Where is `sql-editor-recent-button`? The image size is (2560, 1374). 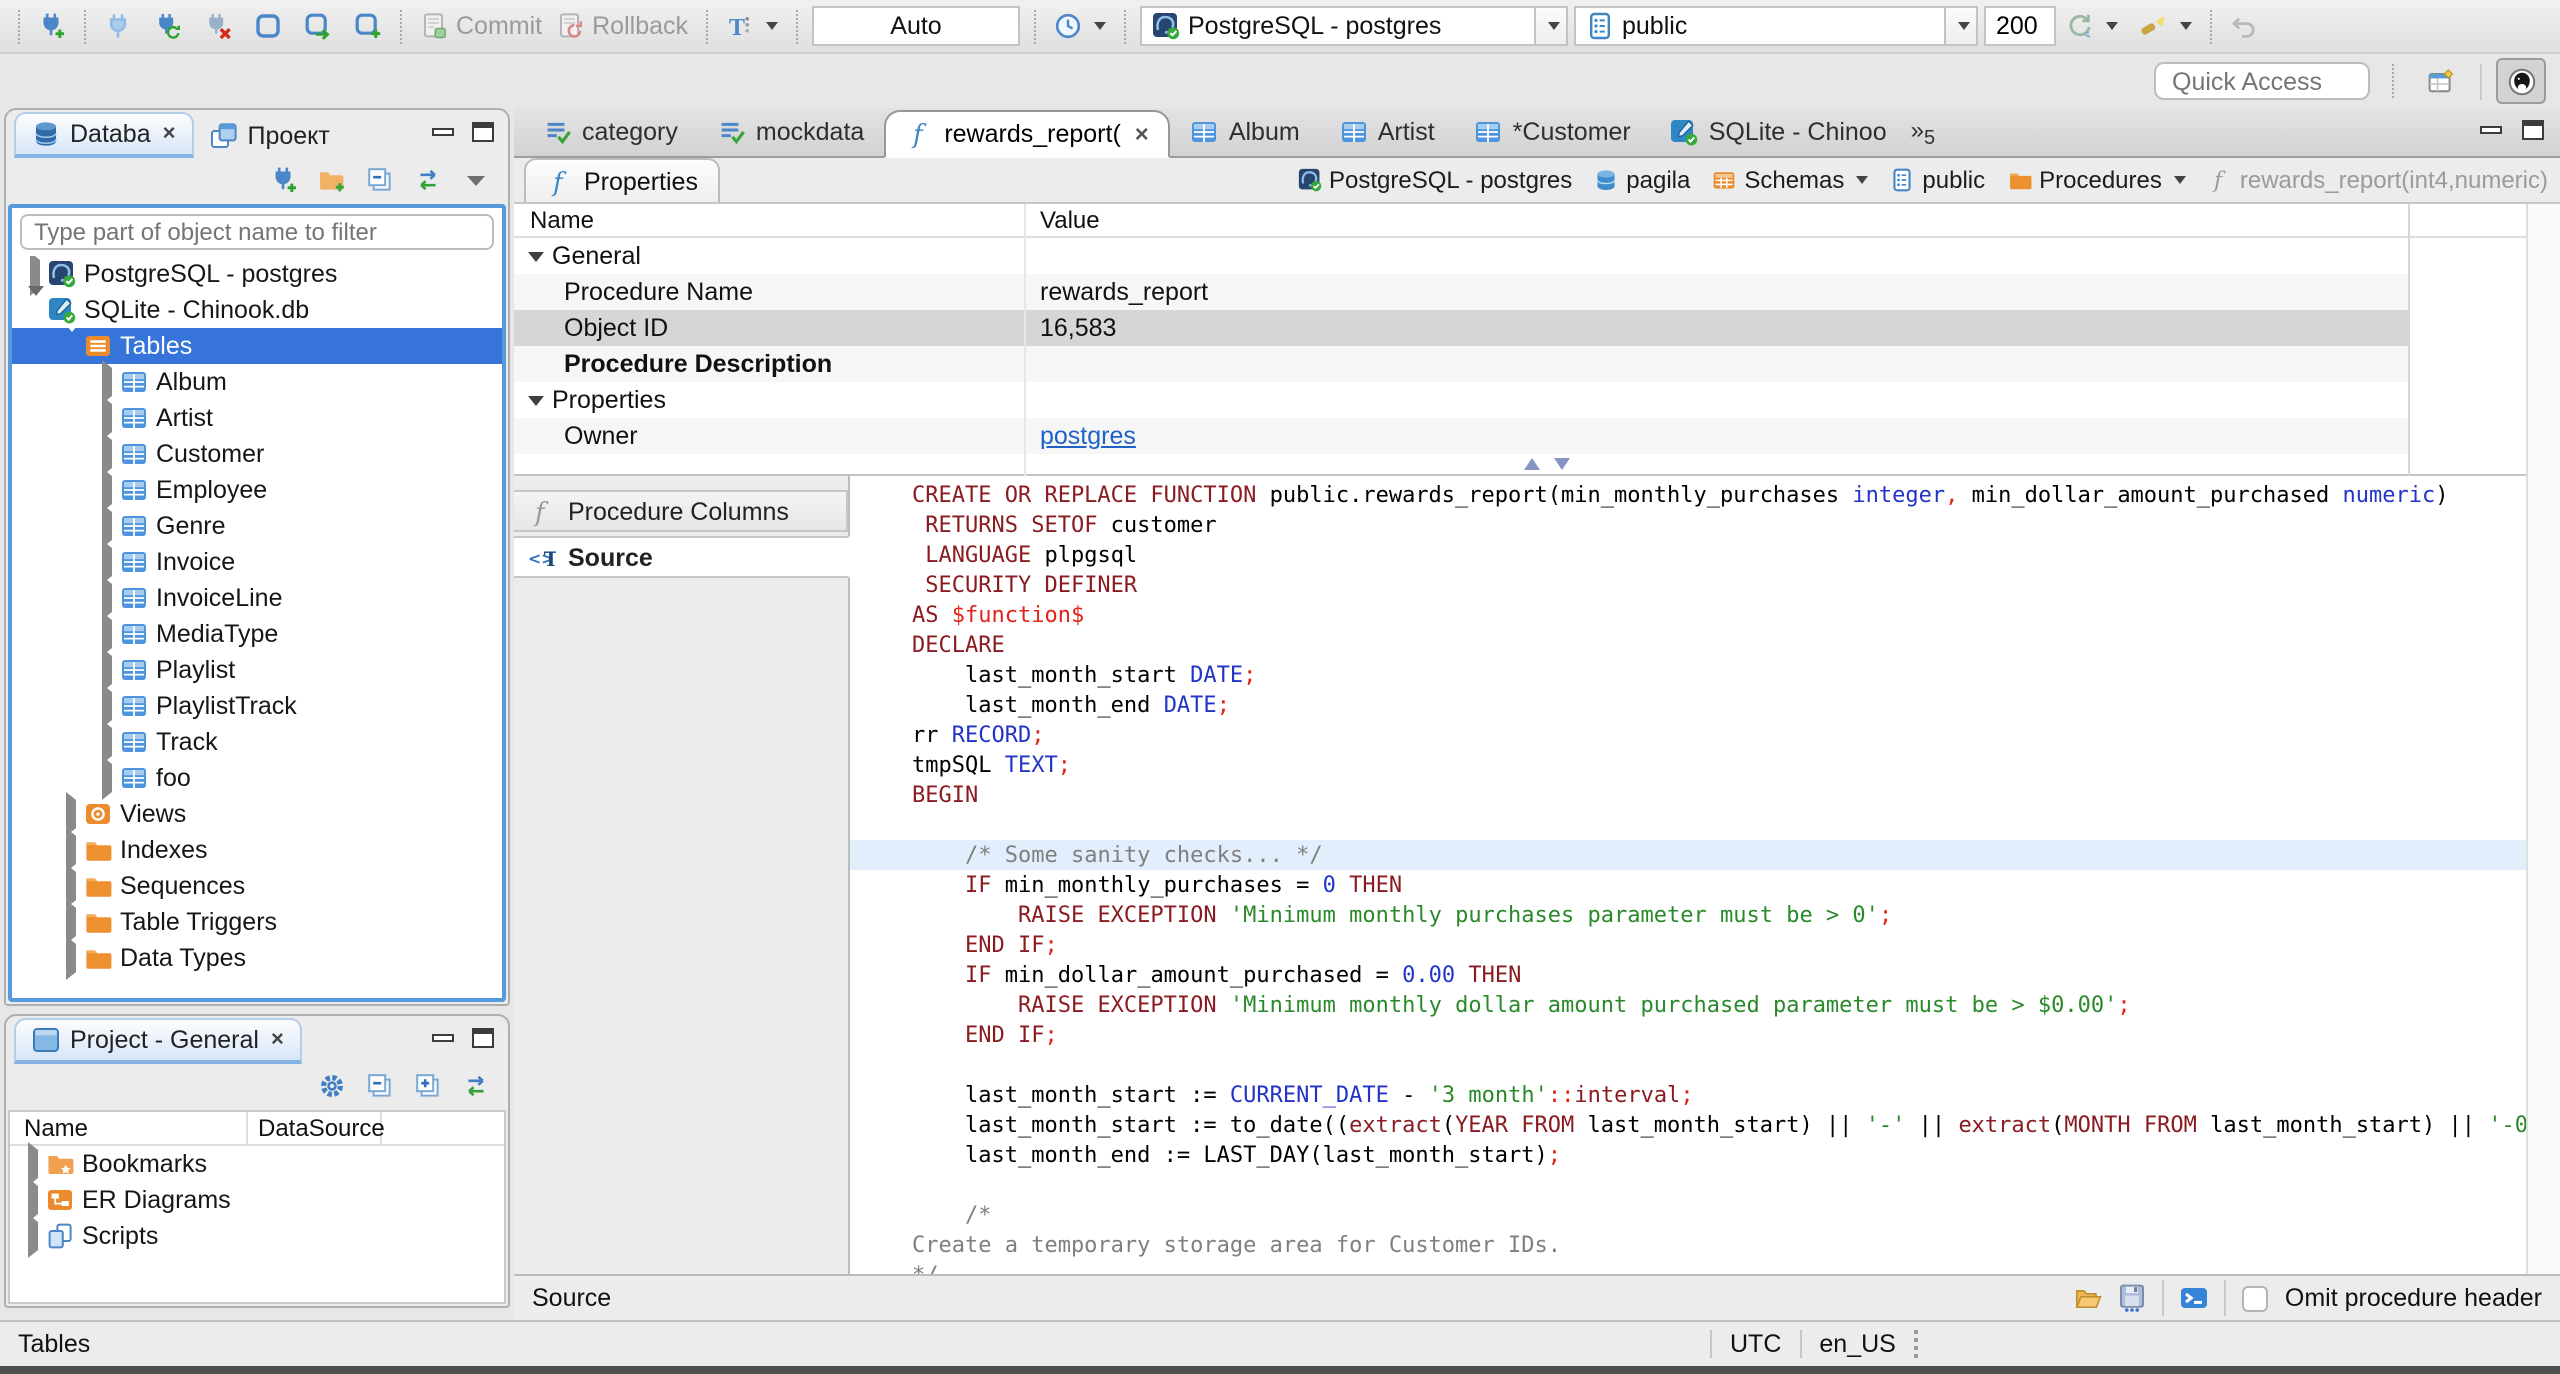 sql-editor-recent-button is located at coordinates (368, 26).